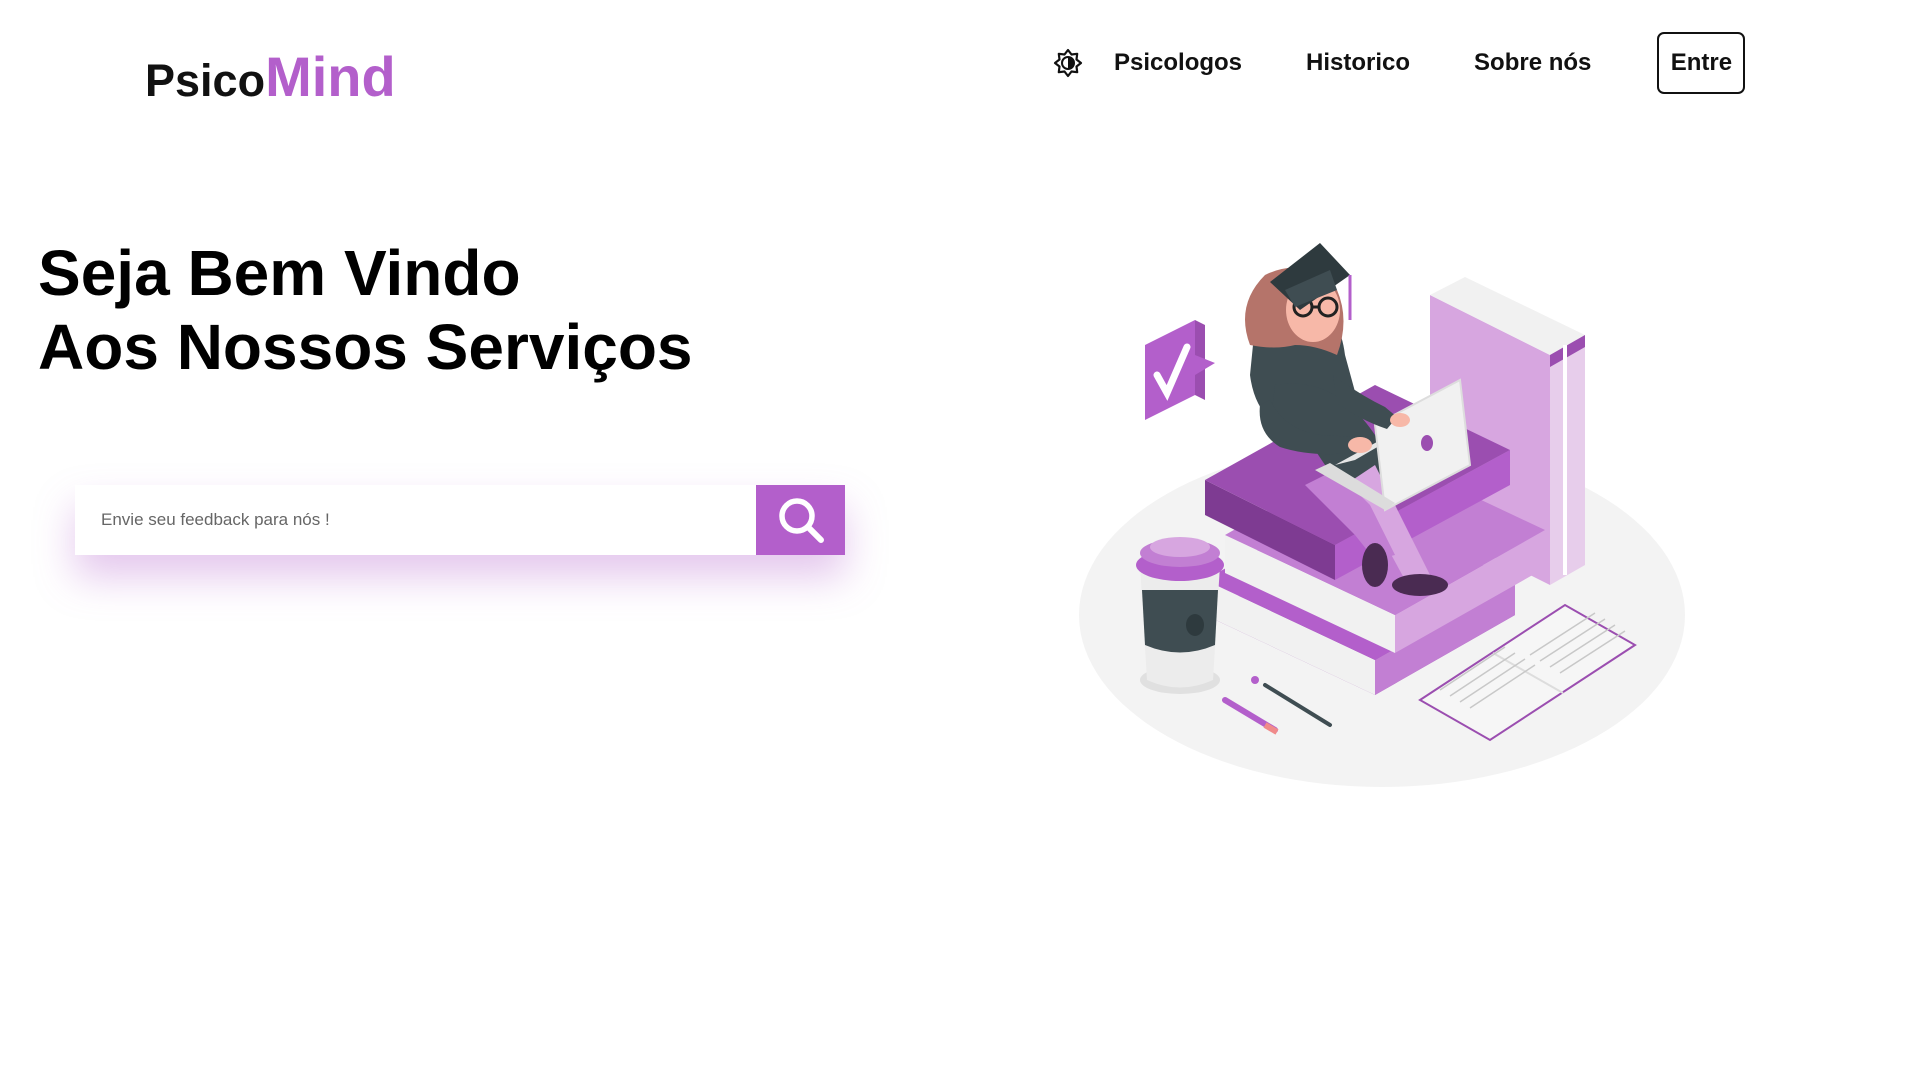 Image resolution: width=1919 pixels, height=1070 pixels. What do you see at coordinates (330, 76) in the screenshot?
I see `logo-text-mind: Mind` at bounding box center [330, 76].